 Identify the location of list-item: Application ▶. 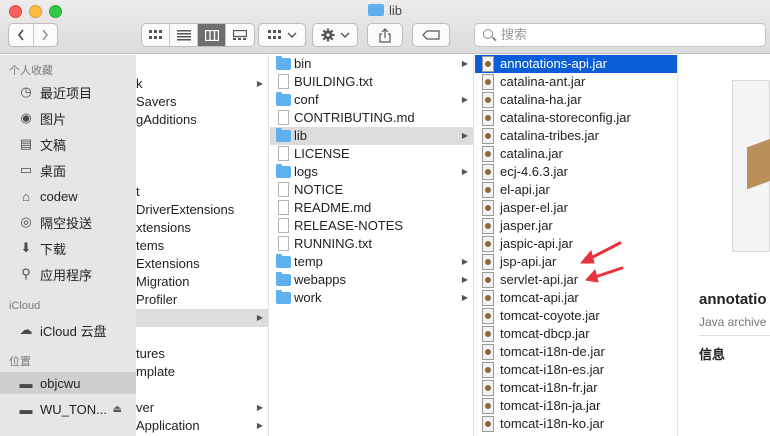
(202, 426).